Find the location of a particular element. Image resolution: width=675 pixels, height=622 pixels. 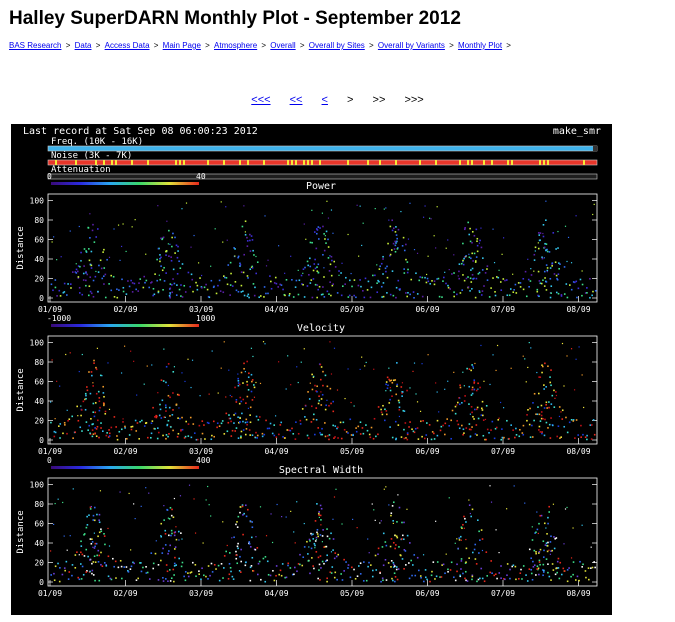

breadcrumb-link: Access Data is located at coordinates (127, 45).